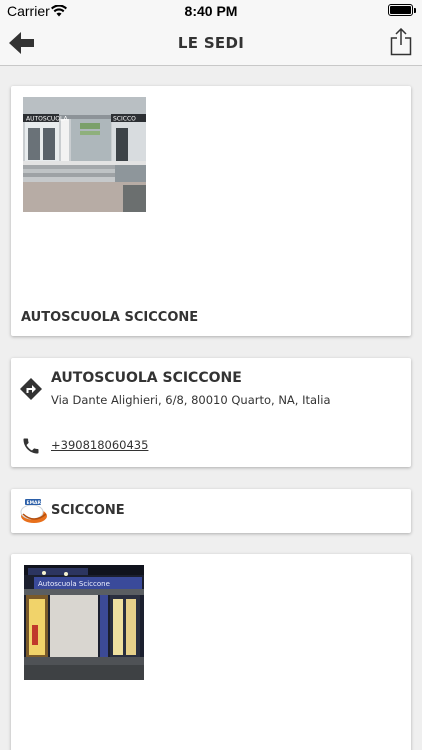 This screenshot has width=422, height=750. Describe the element at coordinates (124, 119) in the screenshot. I see `svg-text: SCICCO` at that location.